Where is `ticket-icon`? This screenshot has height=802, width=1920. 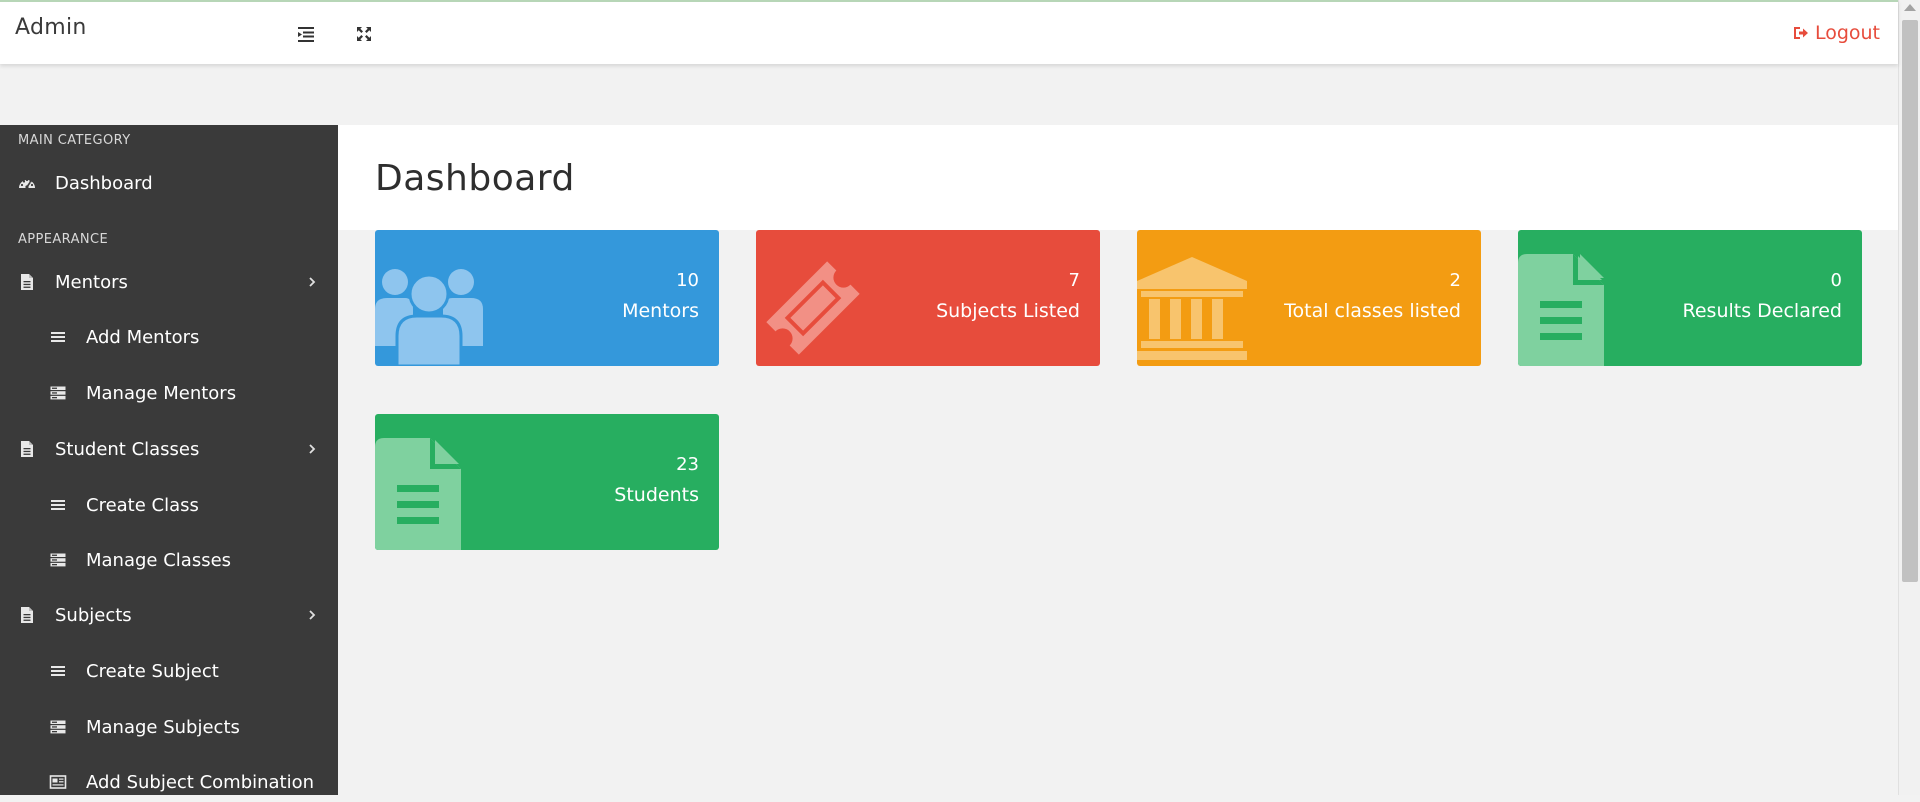 ticket-icon is located at coordinates (813, 308).